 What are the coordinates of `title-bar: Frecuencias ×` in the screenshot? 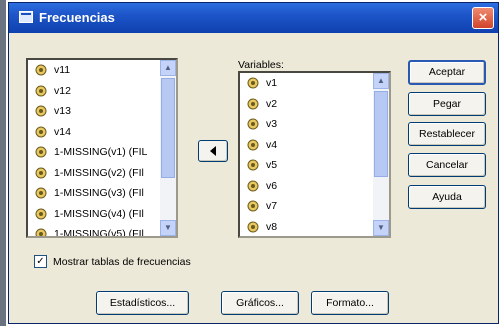 It's located at (253, 18).